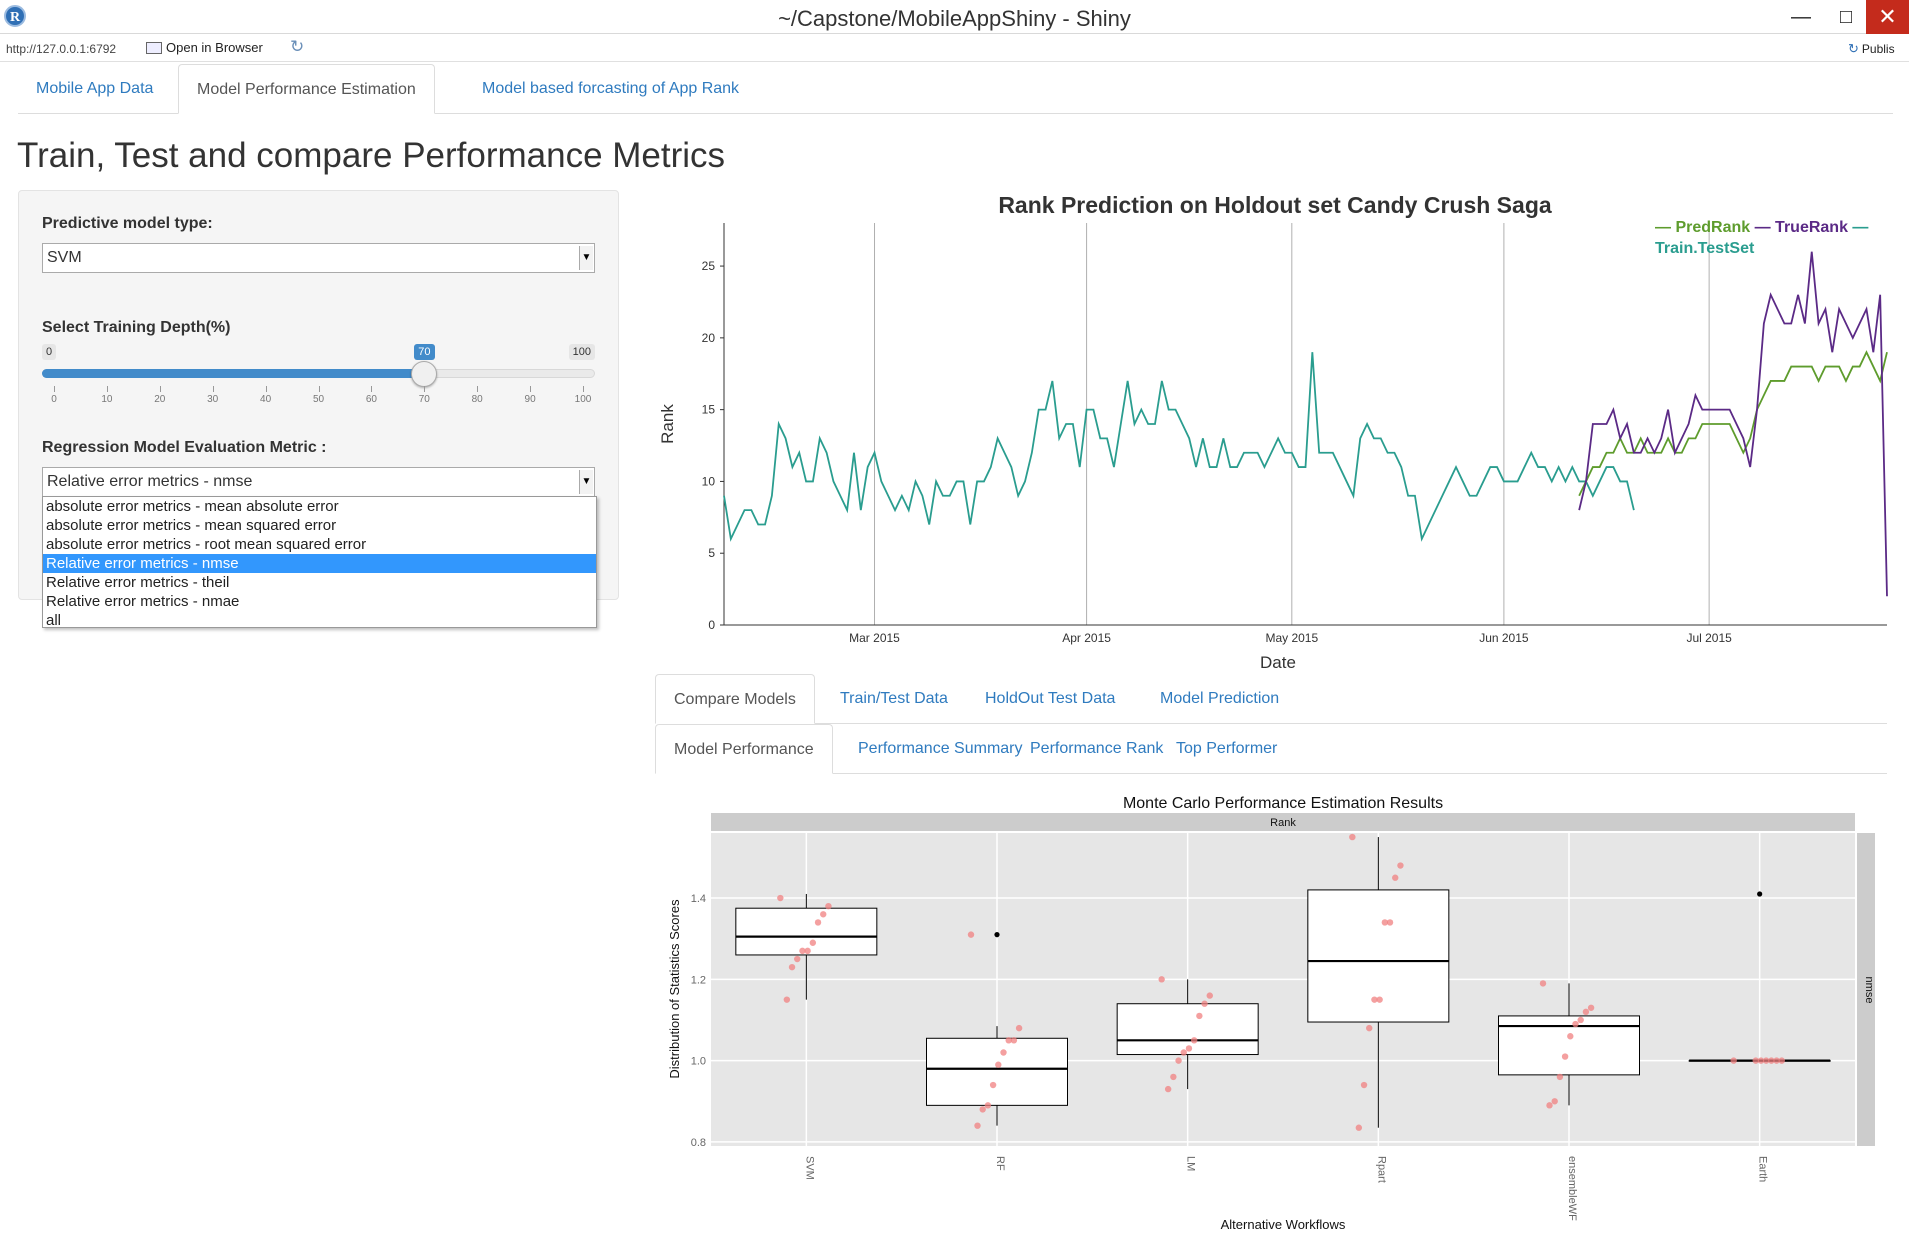 This screenshot has width=1909, height=1242. I want to click on tab-compare-models: Compare Models, so click(735, 699).